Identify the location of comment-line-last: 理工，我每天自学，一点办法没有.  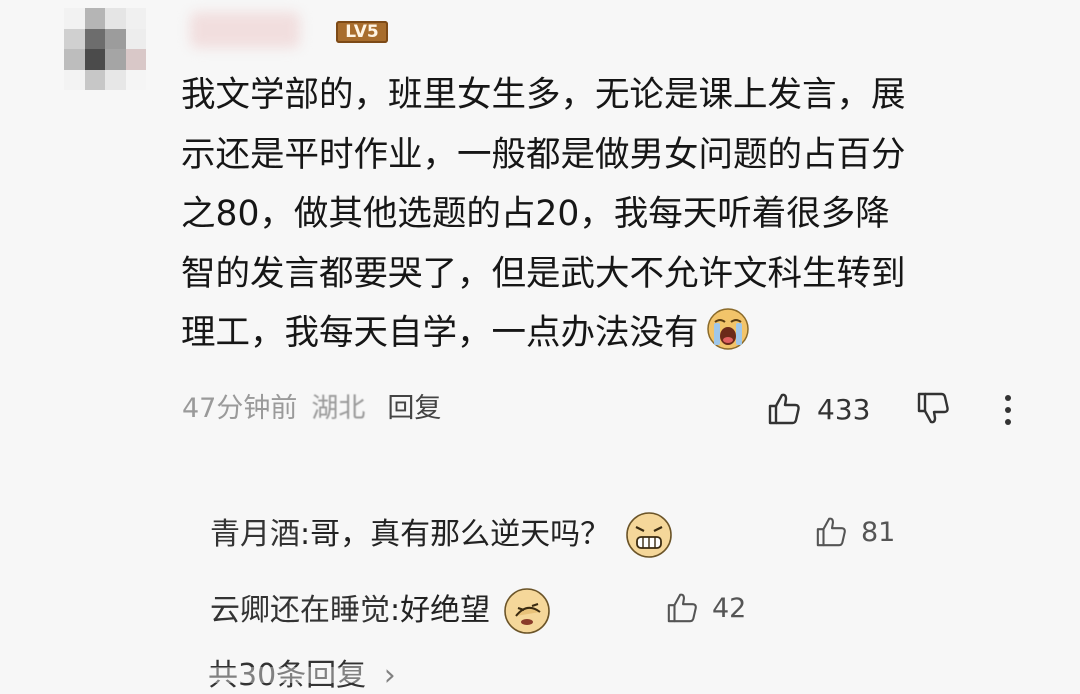
(601, 334).